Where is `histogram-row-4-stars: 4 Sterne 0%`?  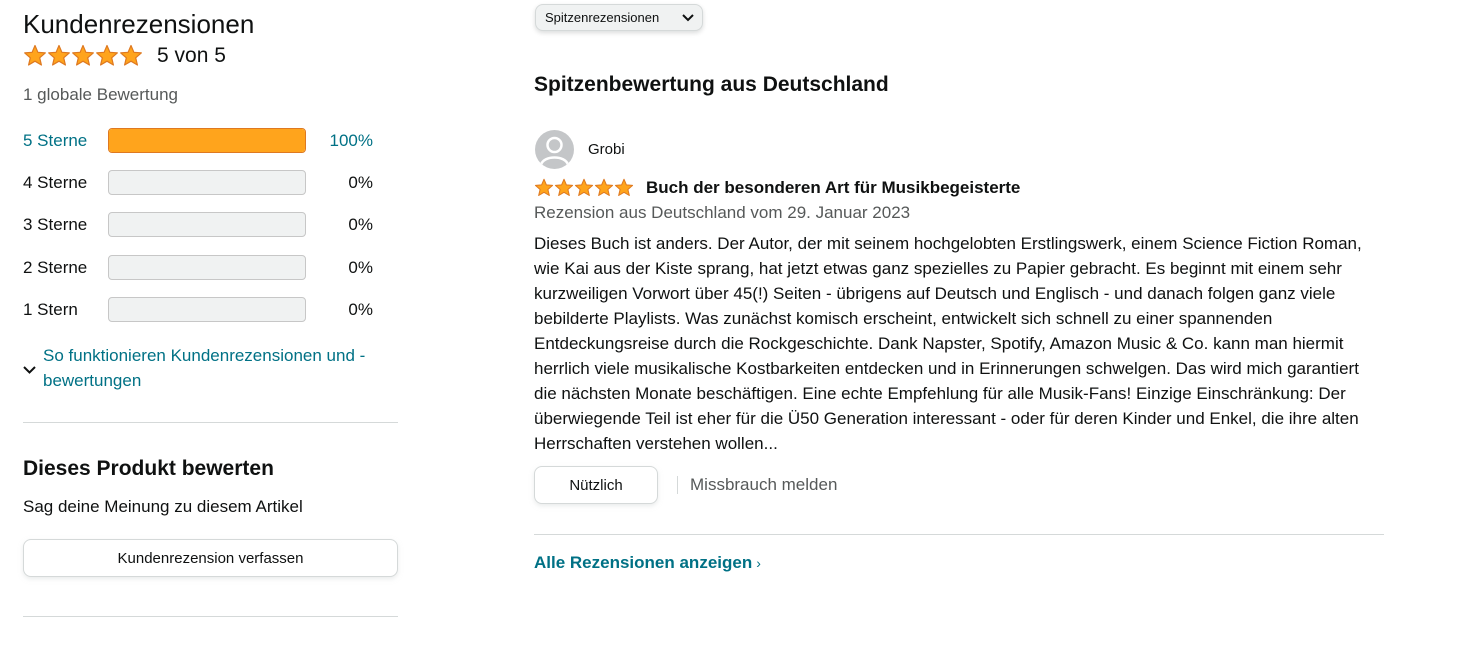 histogram-row-4-stars: 4 Sterne 0% is located at coordinates (203, 183).